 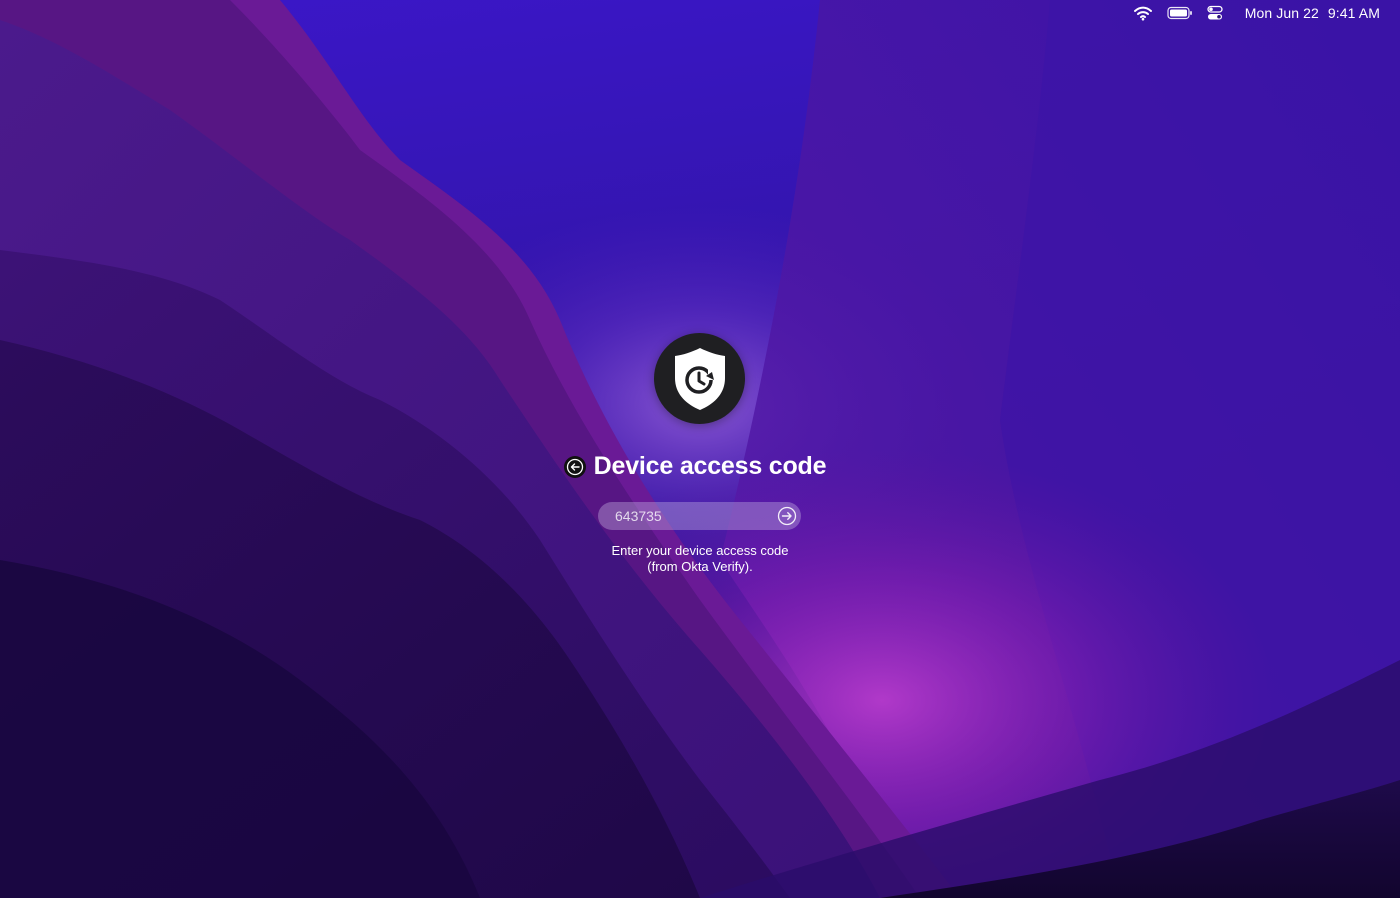 I want to click on arrow-right-circle-icon, so click(x=787, y=516).